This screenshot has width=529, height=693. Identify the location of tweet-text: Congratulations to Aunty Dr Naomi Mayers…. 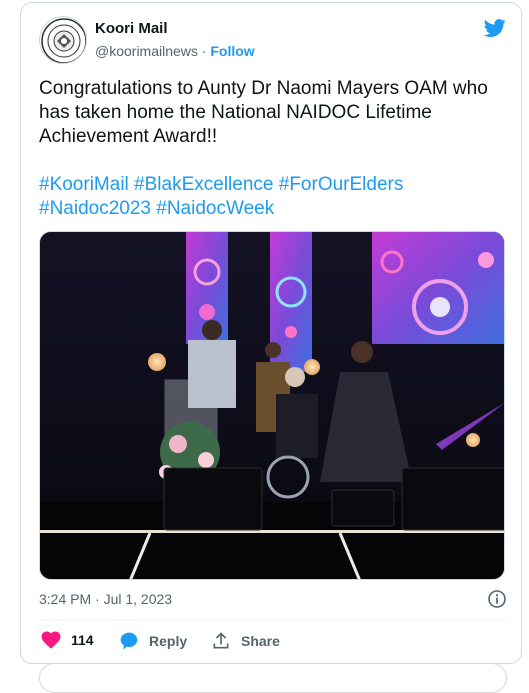
(263, 112).